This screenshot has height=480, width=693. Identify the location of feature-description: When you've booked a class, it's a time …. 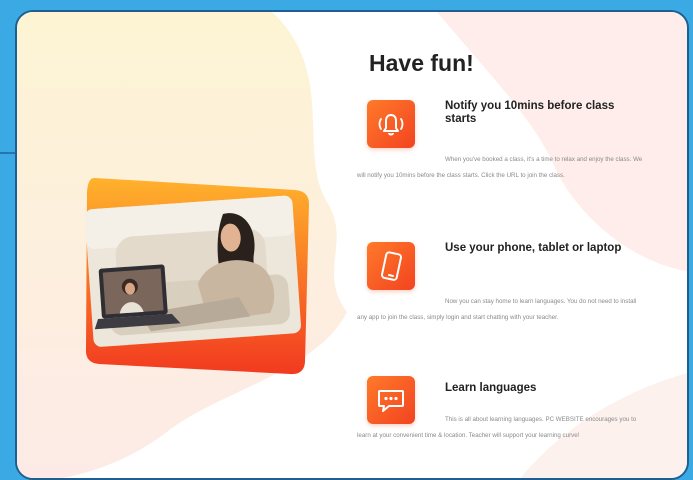
(500, 167).